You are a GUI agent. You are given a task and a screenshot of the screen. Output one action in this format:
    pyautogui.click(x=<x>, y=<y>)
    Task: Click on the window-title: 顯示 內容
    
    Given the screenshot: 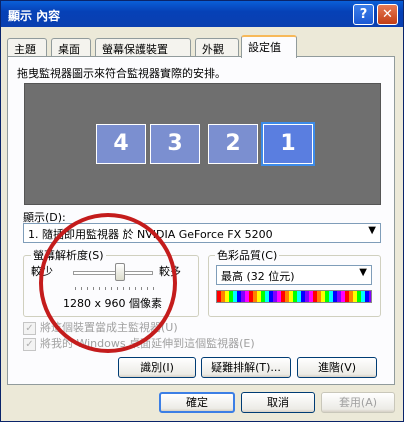 What is the action you would take?
    pyautogui.click(x=34, y=16)
    